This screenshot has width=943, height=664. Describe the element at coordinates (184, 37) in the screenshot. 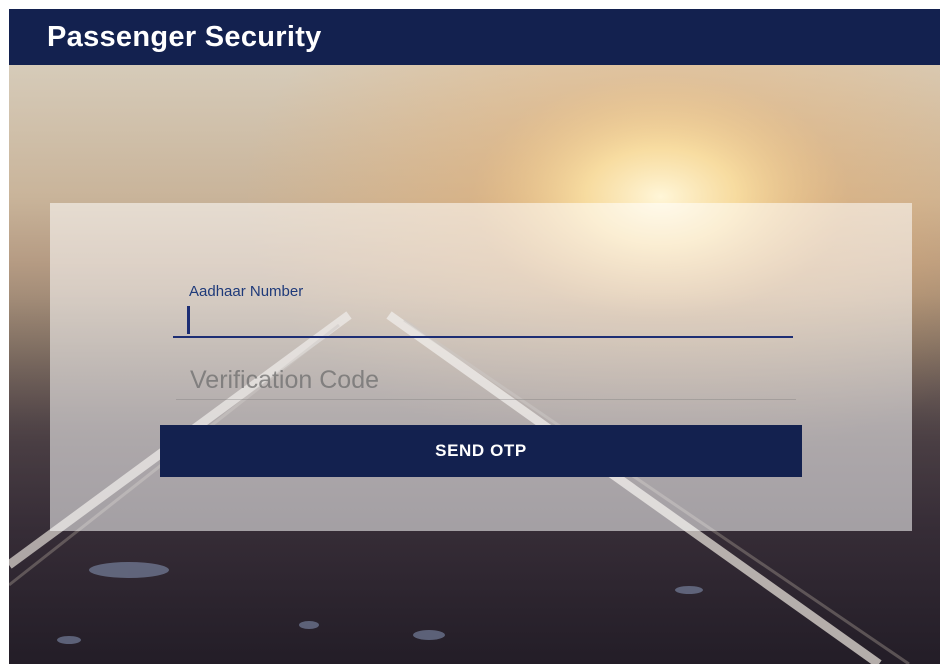

I see `app-title: Passenger Security` at that location.